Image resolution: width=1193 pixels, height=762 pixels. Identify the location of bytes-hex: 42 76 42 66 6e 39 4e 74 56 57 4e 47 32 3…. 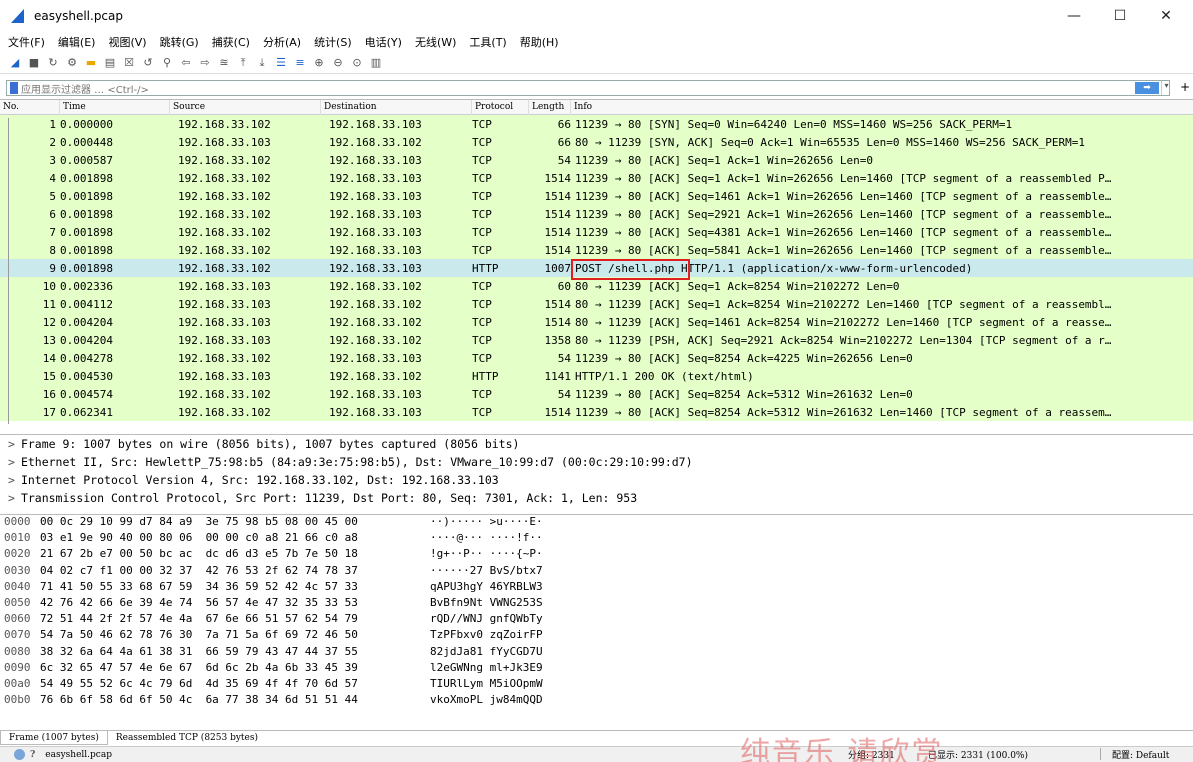
(235, 604).